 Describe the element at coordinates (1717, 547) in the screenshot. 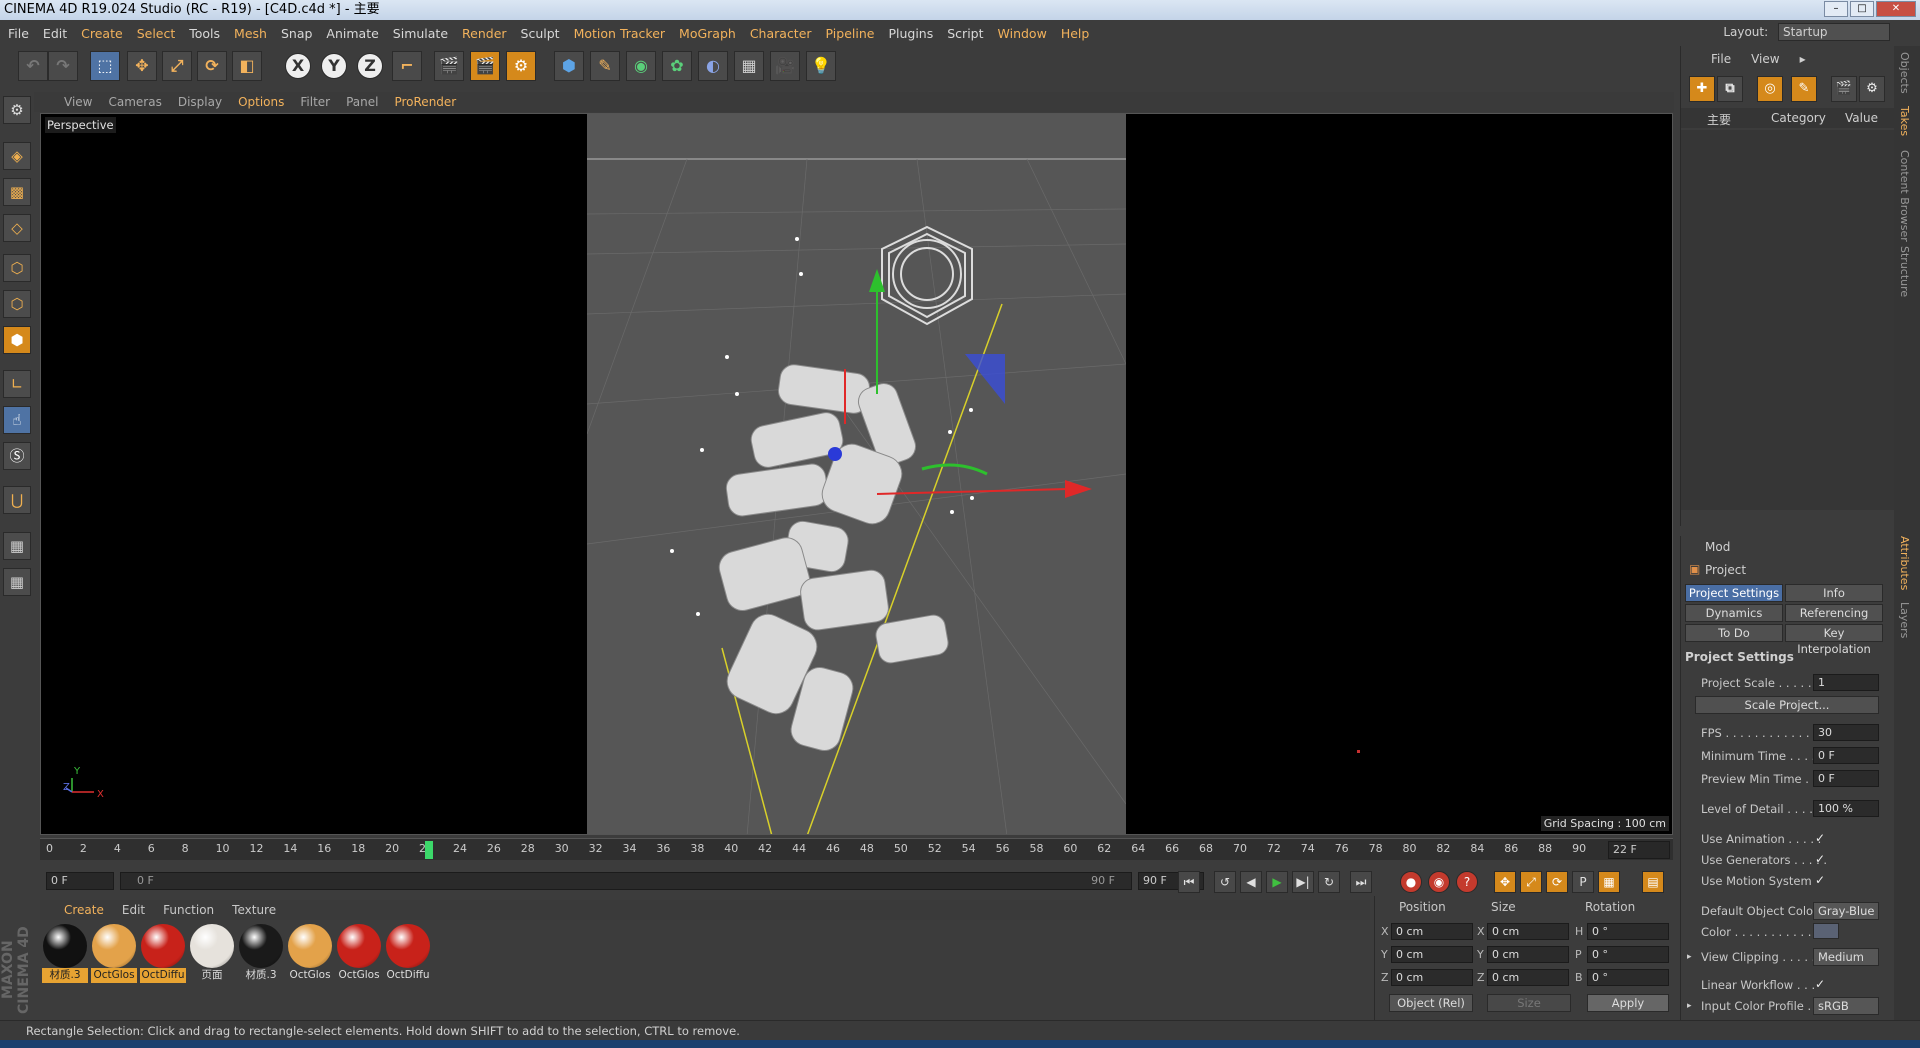

I see `attr-mode-menu: Mod` at that location.